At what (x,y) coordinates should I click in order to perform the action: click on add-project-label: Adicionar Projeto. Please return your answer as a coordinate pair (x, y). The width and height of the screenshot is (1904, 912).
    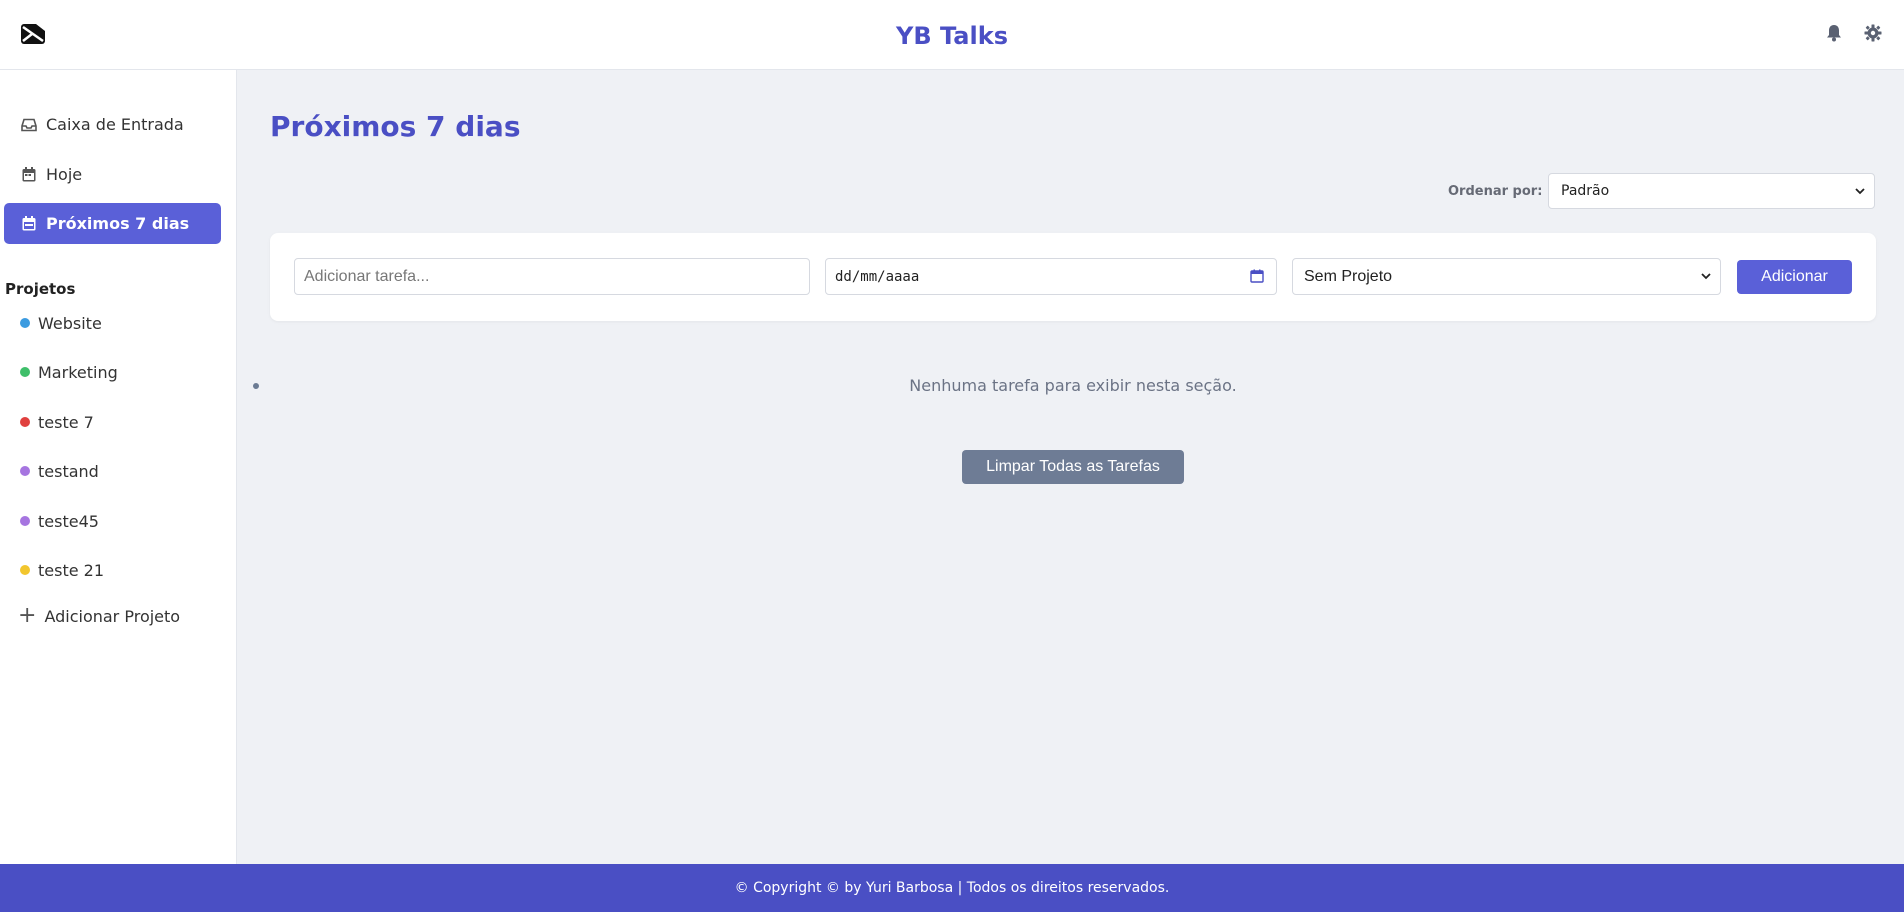
    Looking at the image, I should click on (112, 616).